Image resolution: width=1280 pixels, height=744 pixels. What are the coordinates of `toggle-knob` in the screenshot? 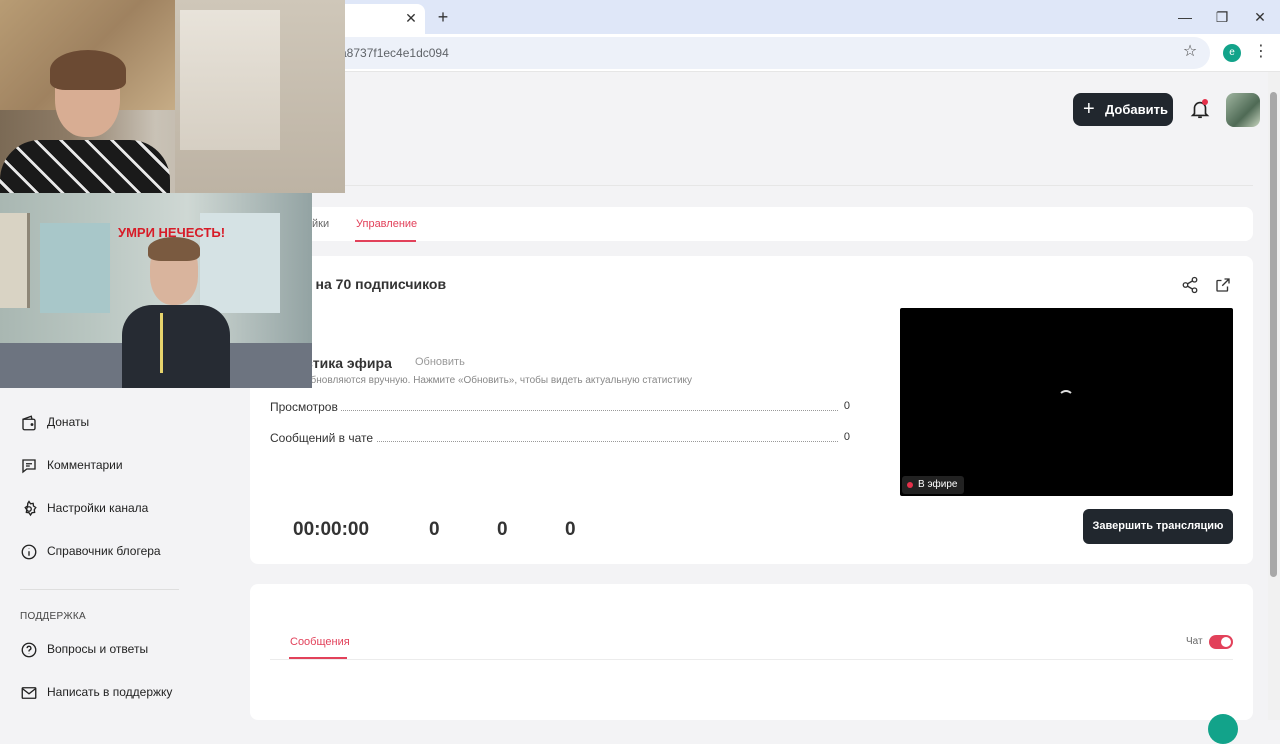 It's located at (1226, 642).